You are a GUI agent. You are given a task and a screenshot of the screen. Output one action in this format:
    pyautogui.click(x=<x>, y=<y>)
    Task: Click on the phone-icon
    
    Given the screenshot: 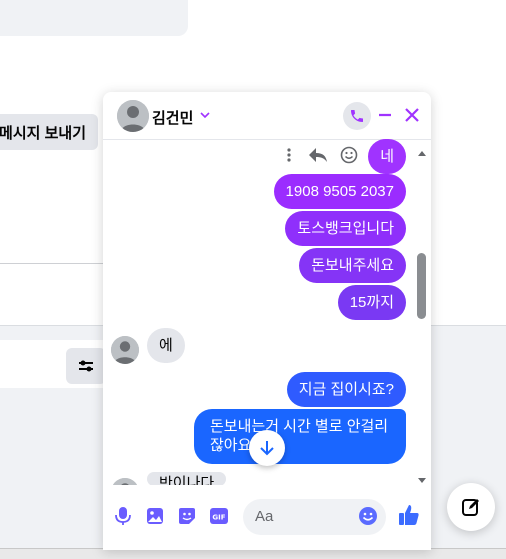 What is the action you would take?
    pyautogui.click(x=357, y=116)
    